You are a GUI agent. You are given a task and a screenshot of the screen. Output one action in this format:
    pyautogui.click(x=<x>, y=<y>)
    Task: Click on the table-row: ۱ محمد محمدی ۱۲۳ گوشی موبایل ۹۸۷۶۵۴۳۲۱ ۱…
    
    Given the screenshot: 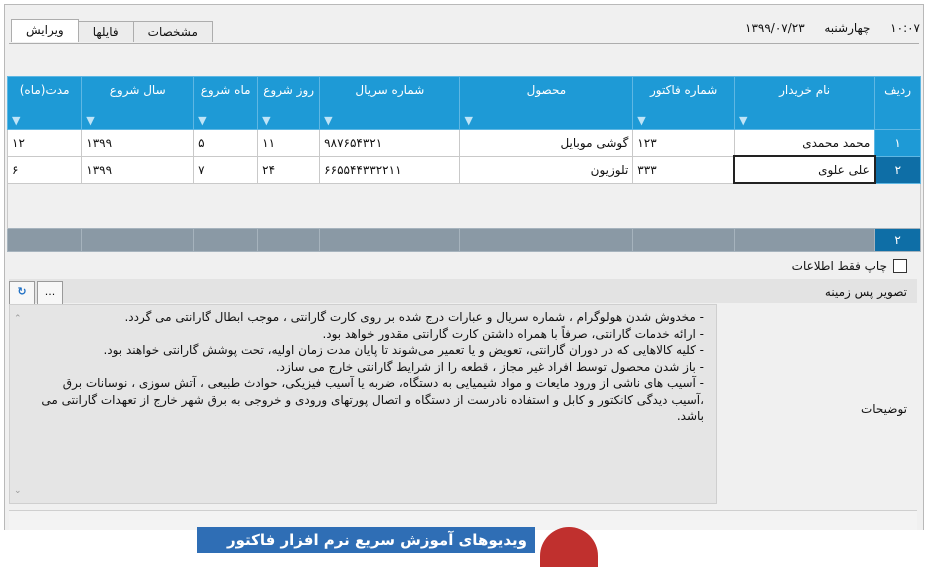 What is the action you would take?
    pyautogui.click(x=463, y=143)
    